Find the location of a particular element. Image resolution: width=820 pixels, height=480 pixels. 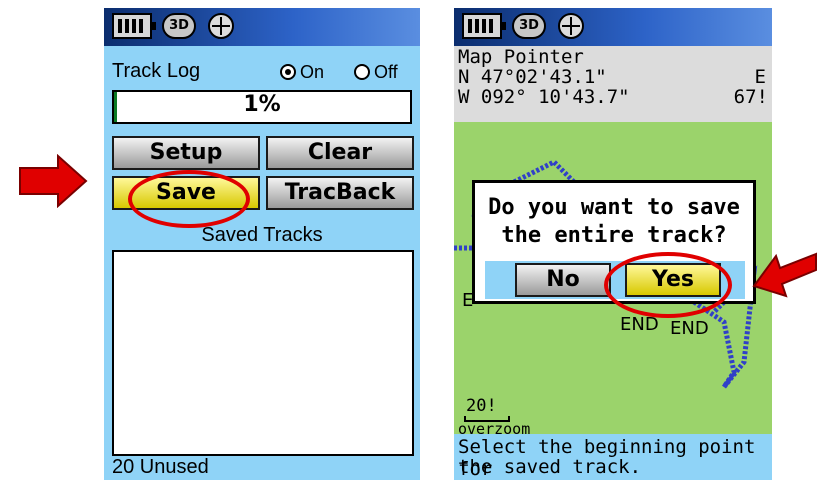

clear-button: Clear is located at coordinates (340, 153).